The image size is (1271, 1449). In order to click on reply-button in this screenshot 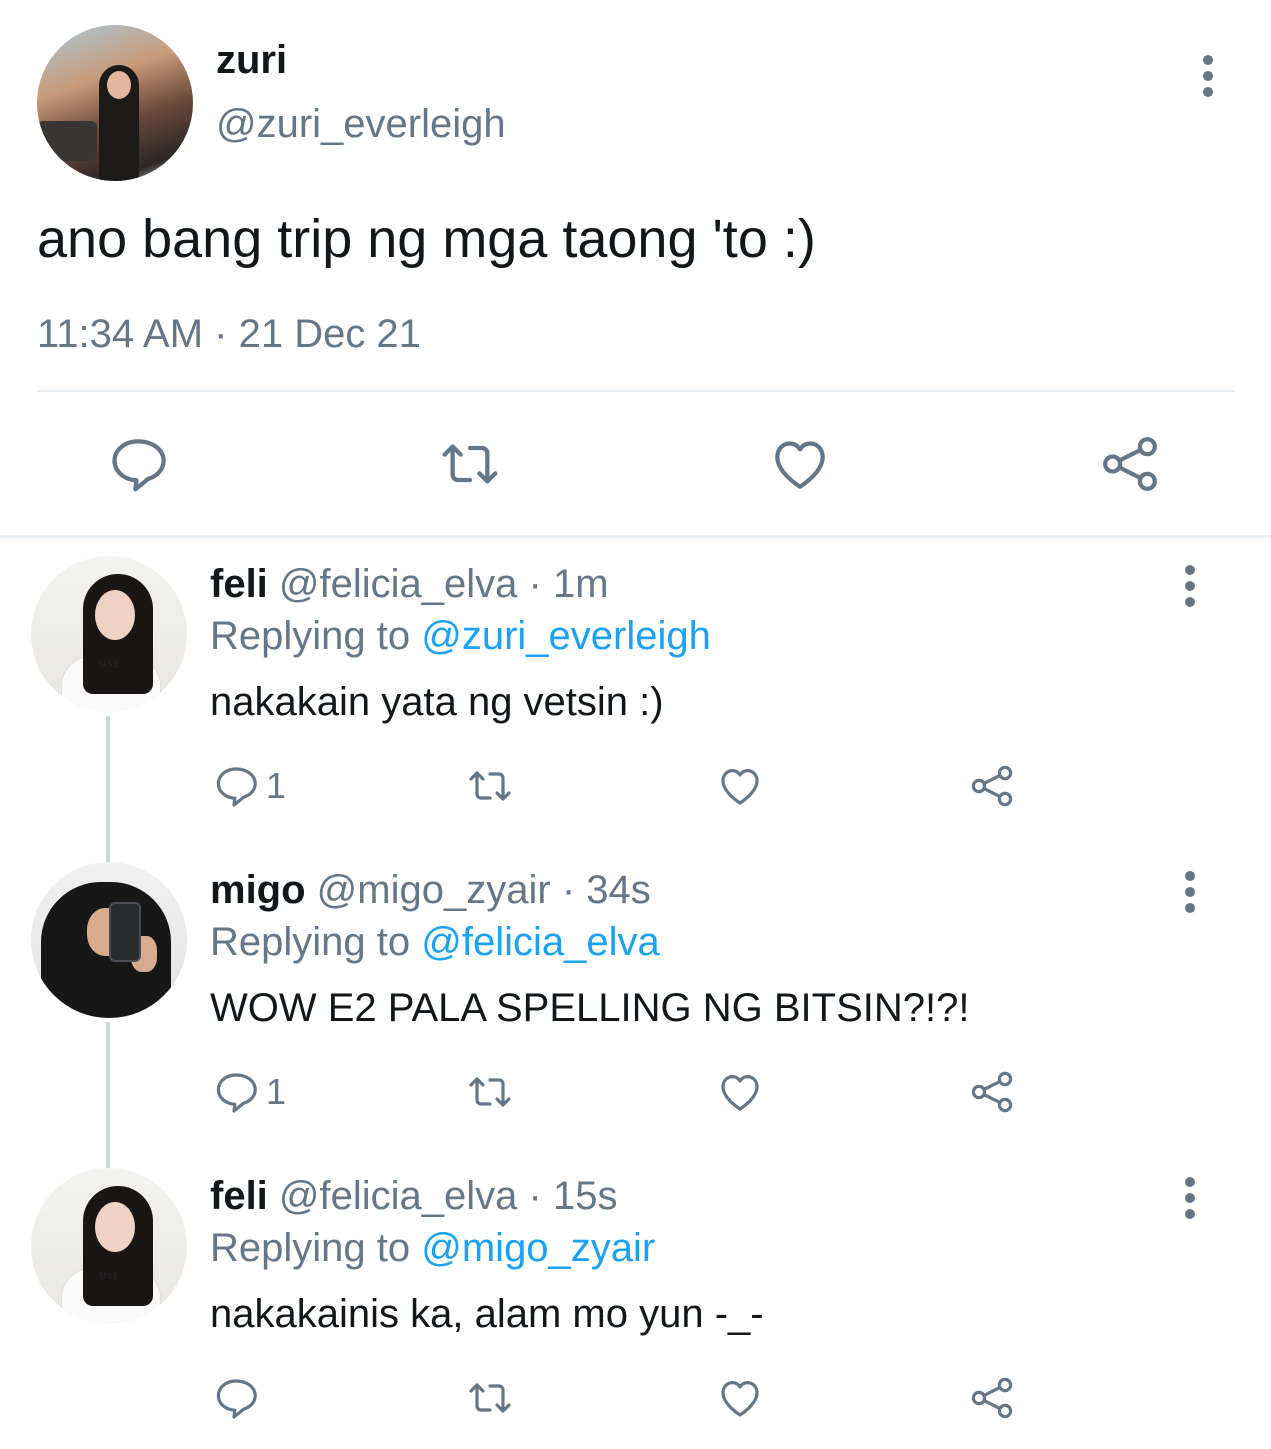, I will do `click(239, 1398)`.